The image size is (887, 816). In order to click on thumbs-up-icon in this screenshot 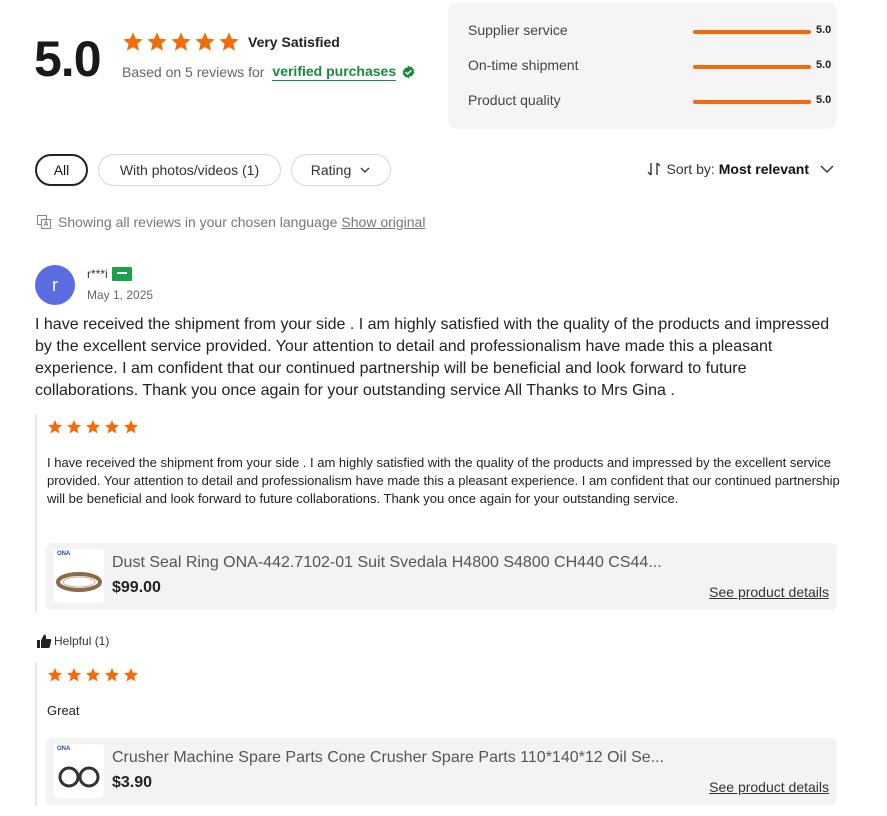, I will do `click(44, 641)`.